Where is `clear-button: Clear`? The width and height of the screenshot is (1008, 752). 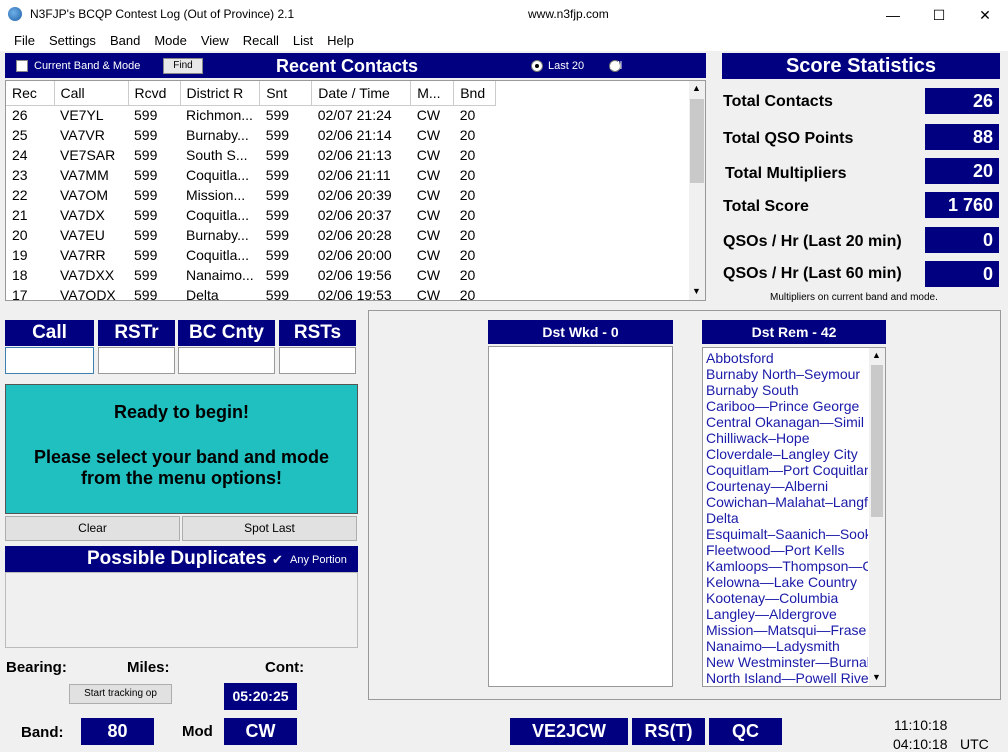 clear-button: Clear is located at coordinates (92, 528).